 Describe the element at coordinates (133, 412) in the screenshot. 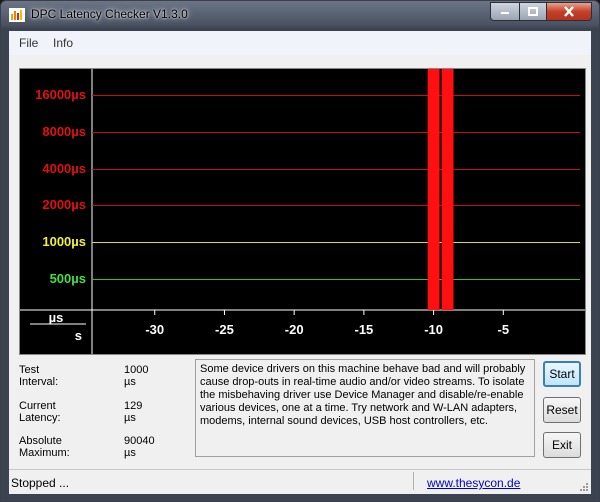

I see `current-latency-value: 129 µs` at that location.